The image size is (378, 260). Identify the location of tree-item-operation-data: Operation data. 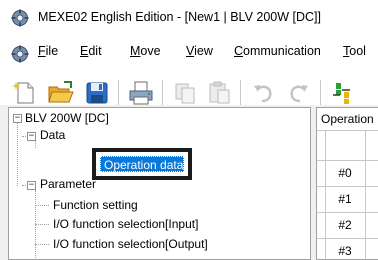
(142, 164).